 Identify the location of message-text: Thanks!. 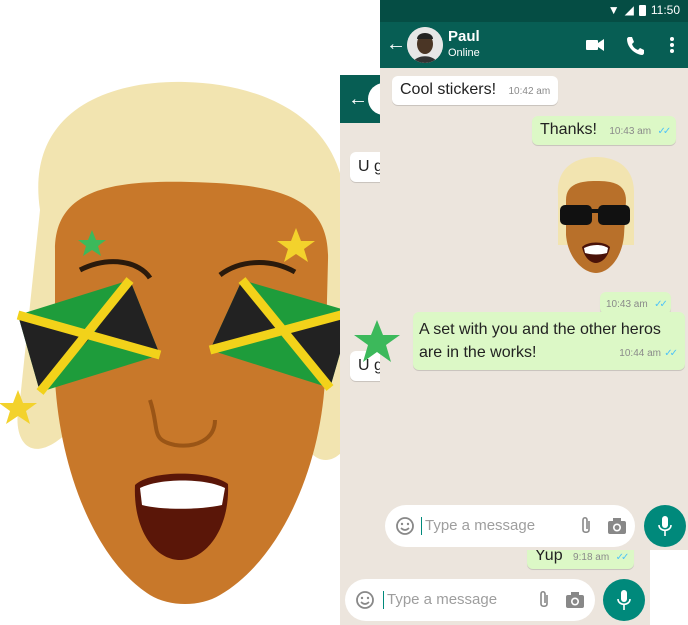
(568, 129).